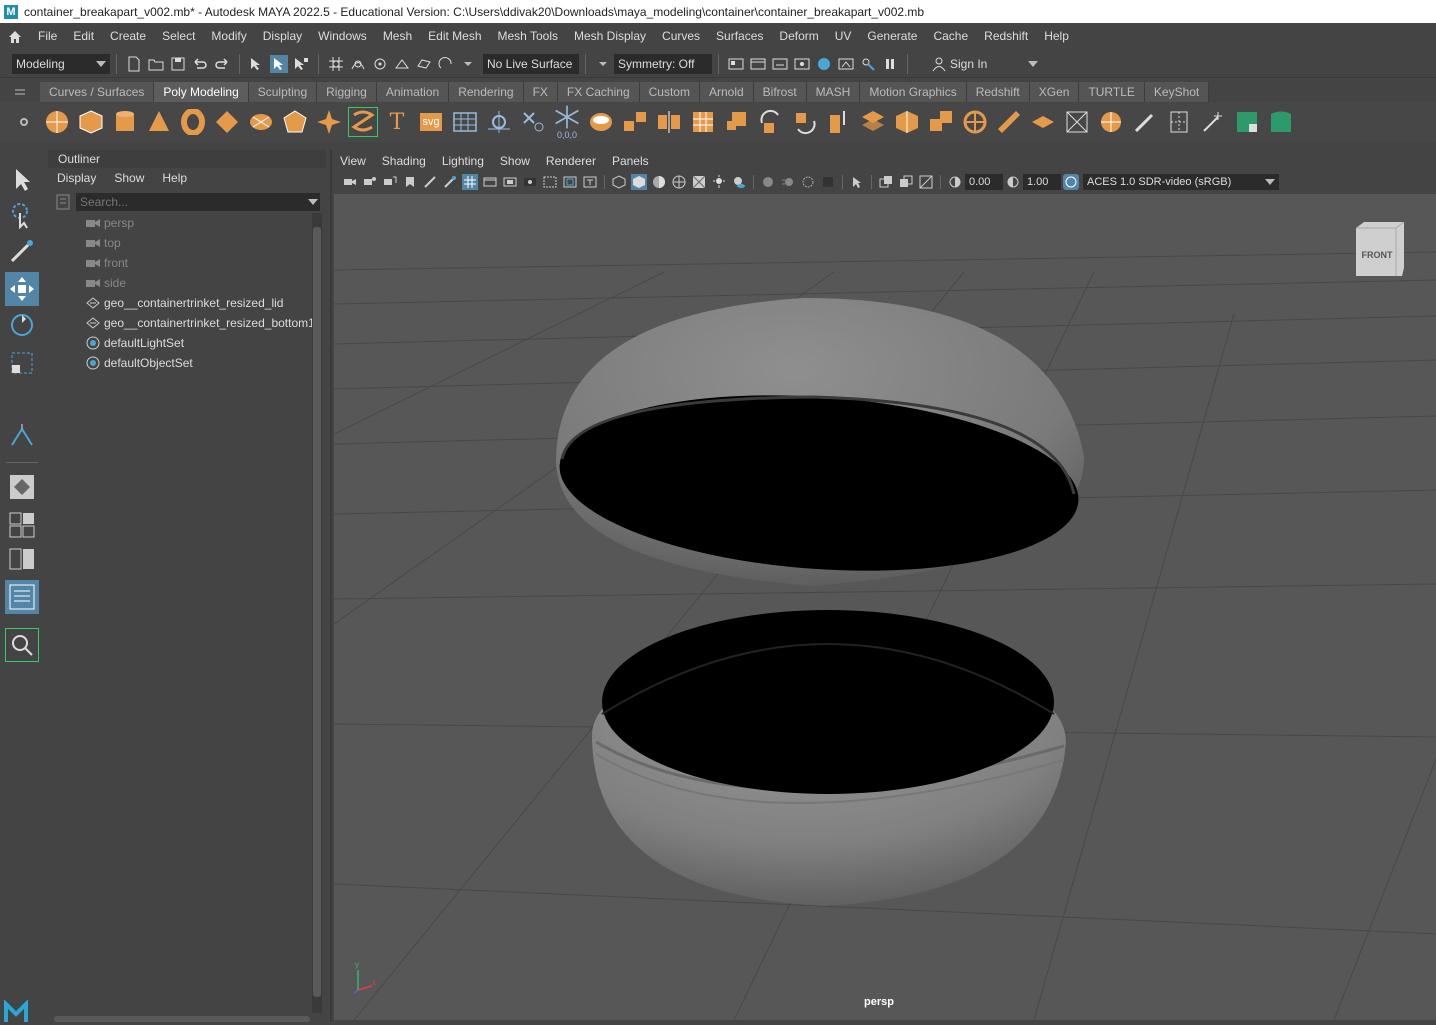 Image resolution: width=1436 pixels, height=1025 pixels. Describe the element at coordinates (198, 202) in the screenshot. I see `outliner-search-input` at that location.